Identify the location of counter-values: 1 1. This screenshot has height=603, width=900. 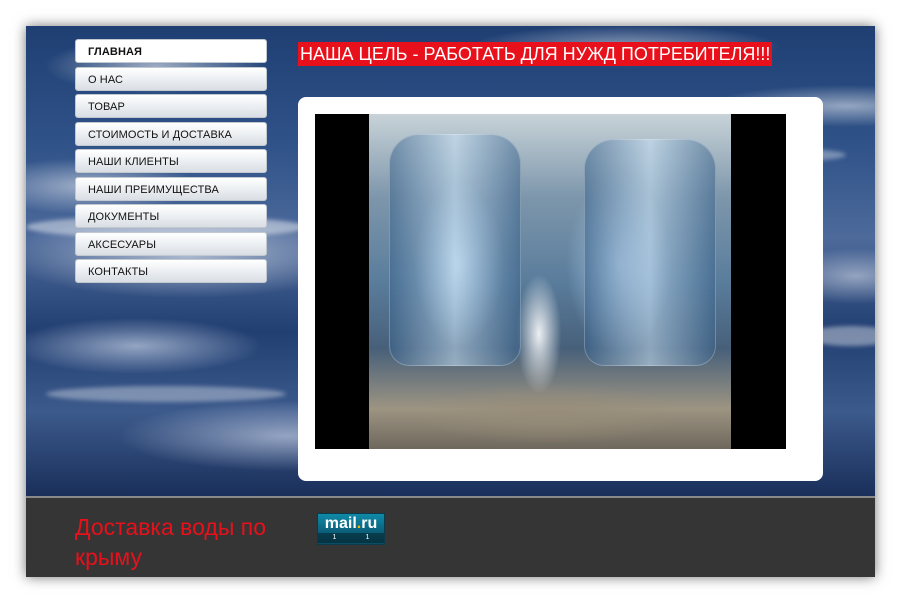
(351, 538).